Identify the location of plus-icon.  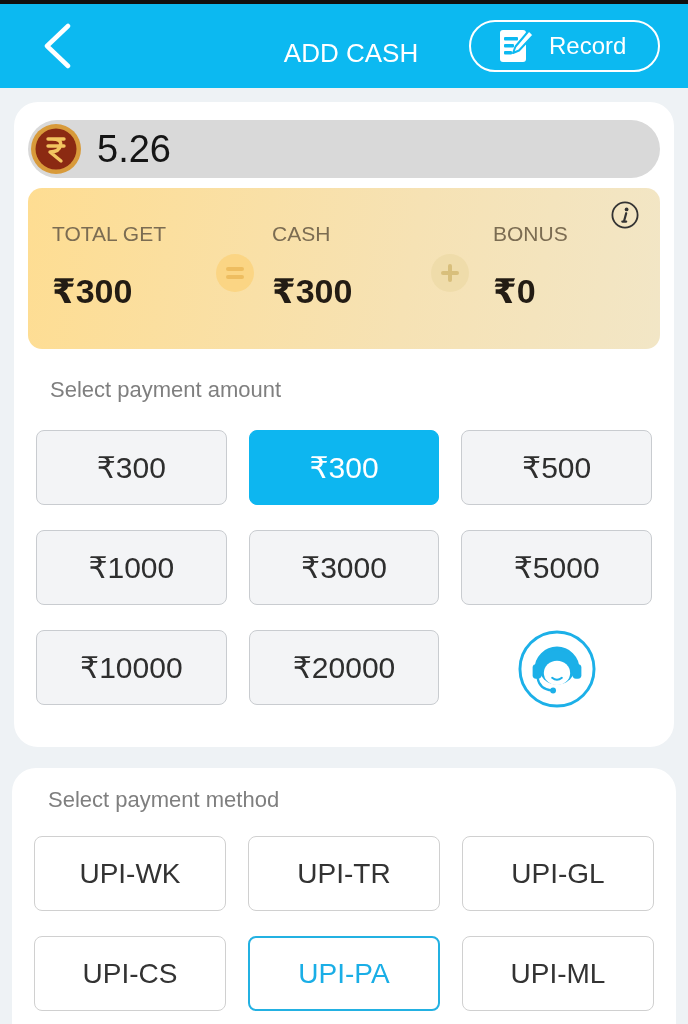
(450, 272).